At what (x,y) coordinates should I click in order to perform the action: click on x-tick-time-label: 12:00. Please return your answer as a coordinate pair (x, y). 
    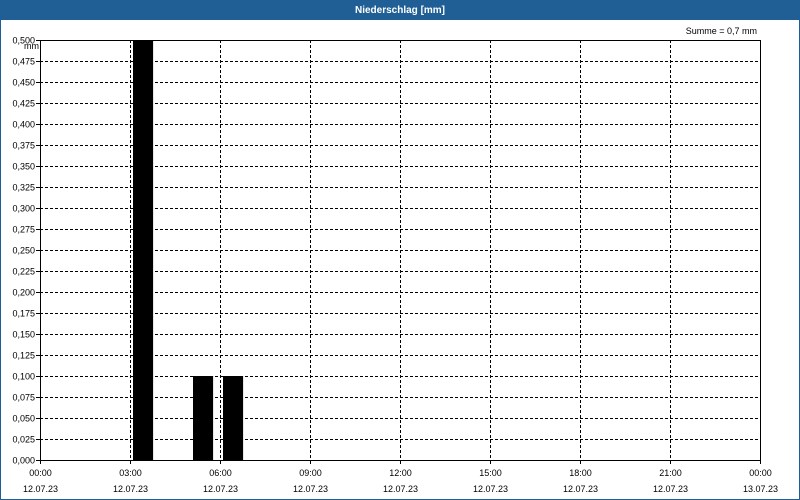
    Looking at the image, I should click on (400, 473).